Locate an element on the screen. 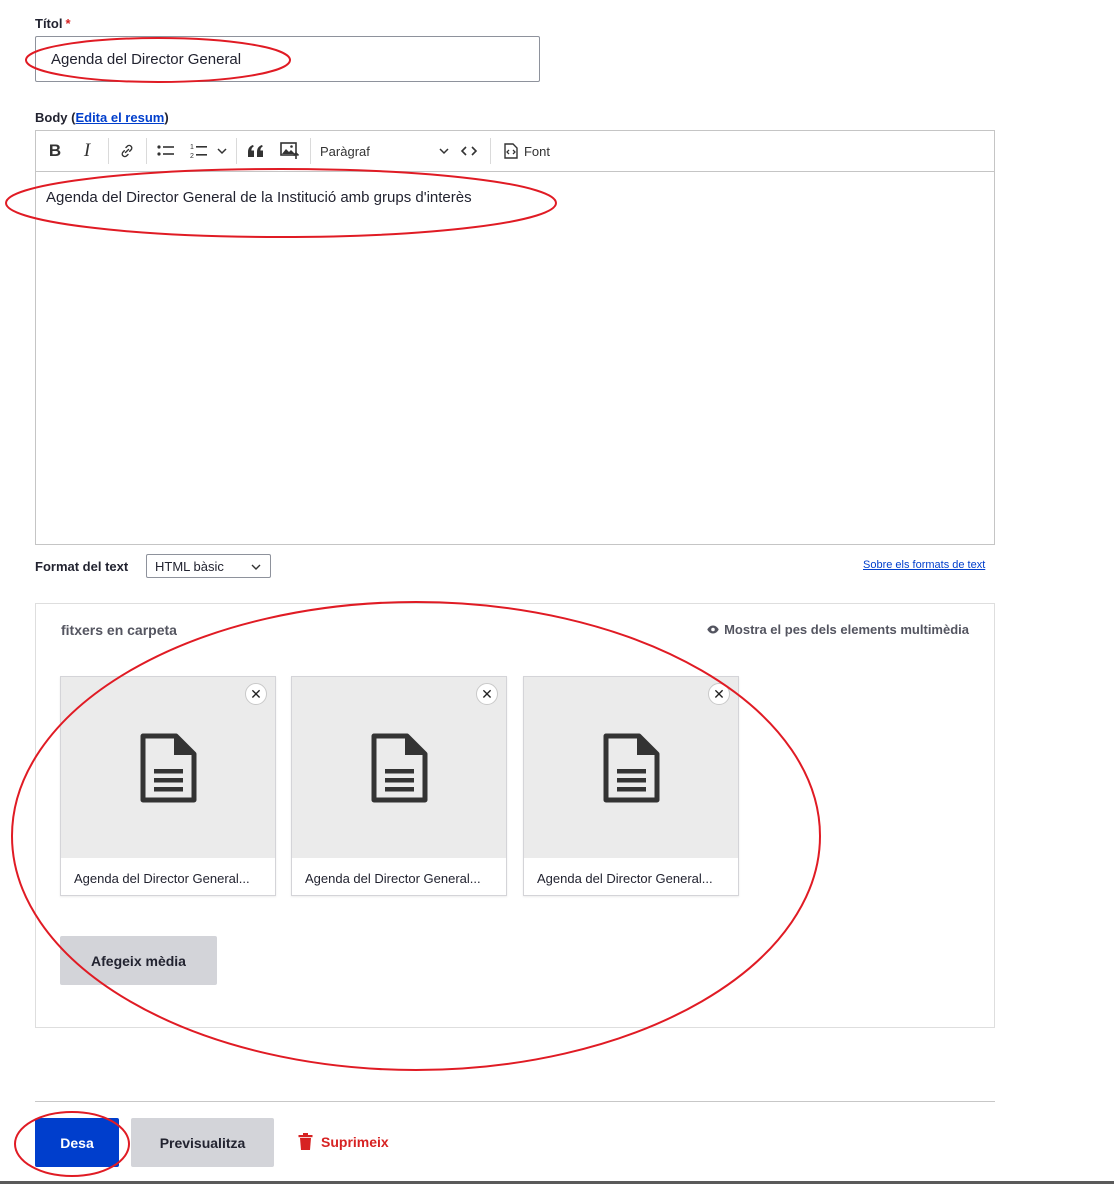 Image resolution: width=1114 pixels, height=1184 pixels. link-icon is located at coordinates (127, 151).